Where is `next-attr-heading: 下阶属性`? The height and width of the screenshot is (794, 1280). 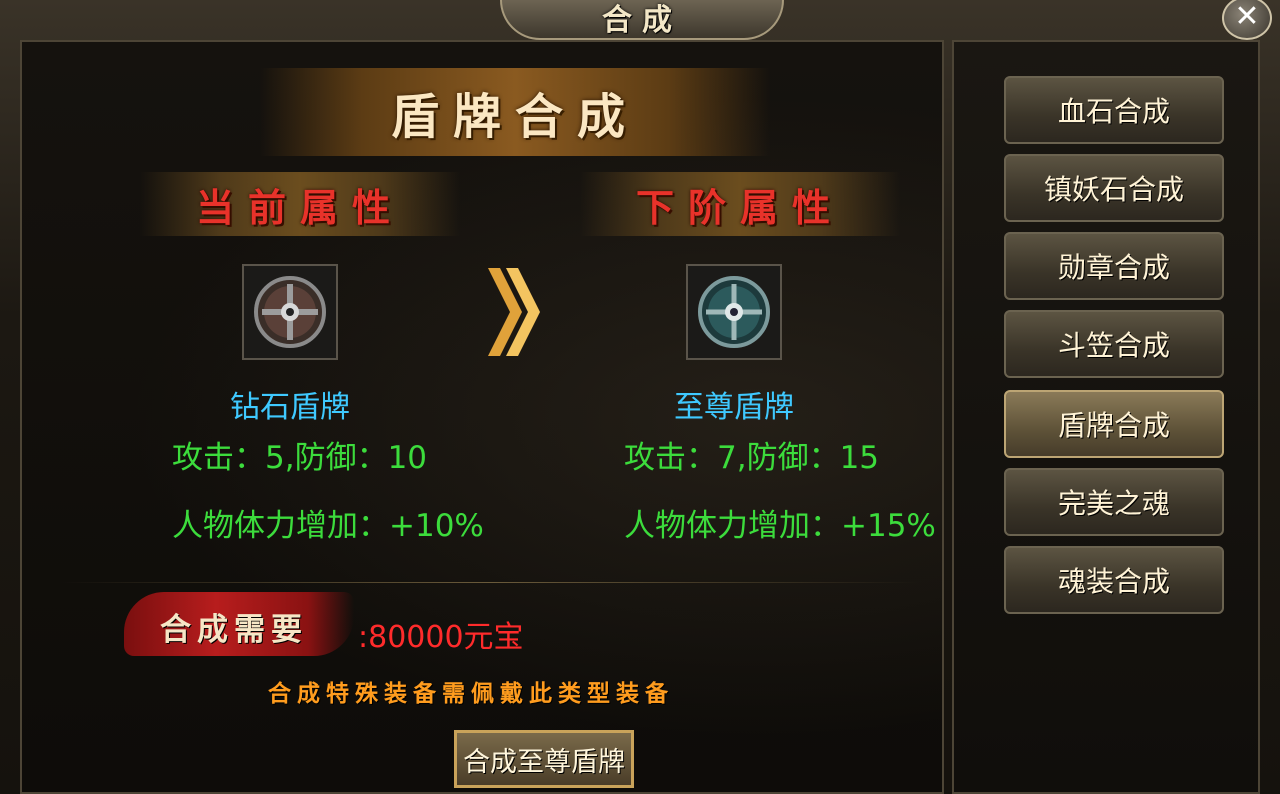
next-attr-heading: 下阶属性 is located at coordinates (739, 207).